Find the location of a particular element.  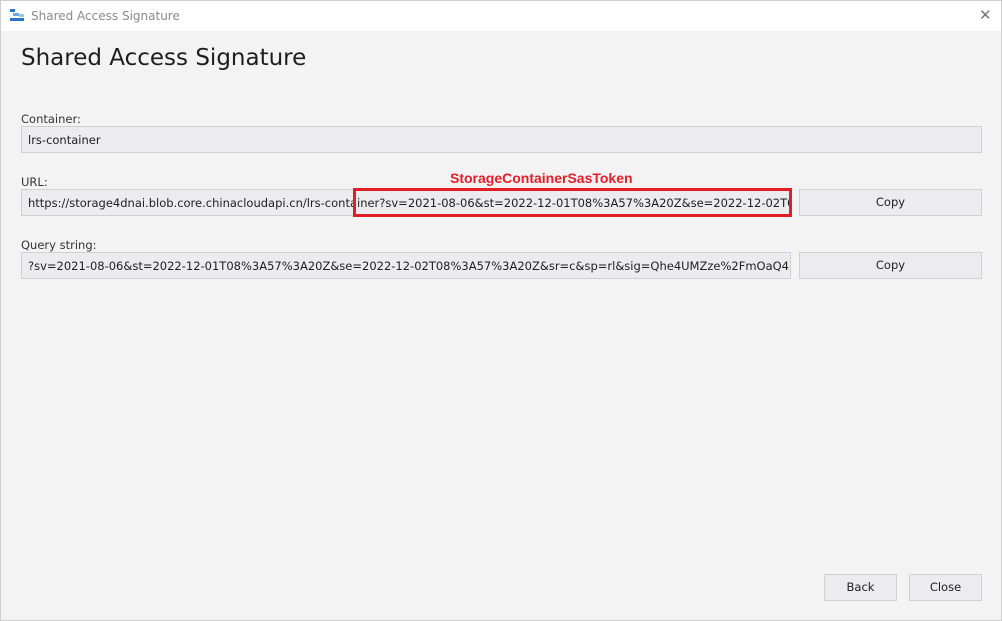

container-field: lrs-container is located at coordinates (501, 139).